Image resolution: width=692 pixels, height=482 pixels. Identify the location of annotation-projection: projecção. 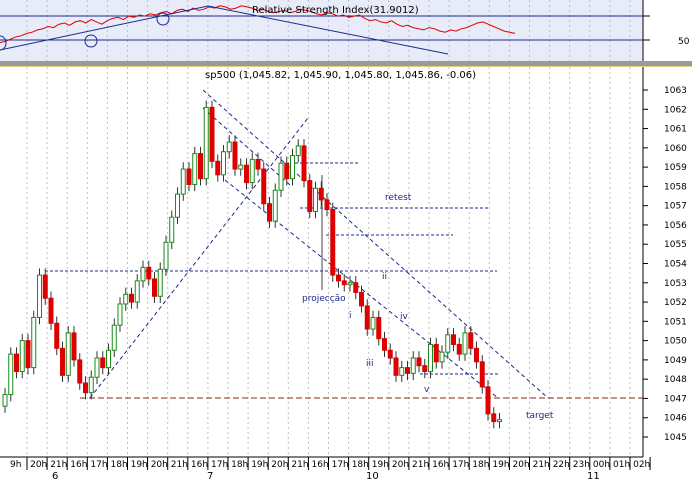
(324, 299).